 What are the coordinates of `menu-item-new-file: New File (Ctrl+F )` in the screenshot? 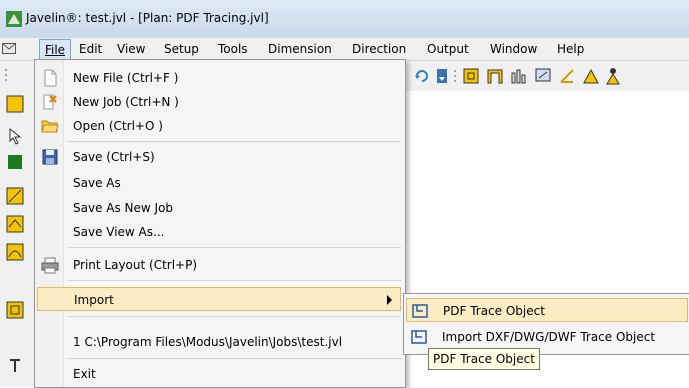 It's located at (219, 78).